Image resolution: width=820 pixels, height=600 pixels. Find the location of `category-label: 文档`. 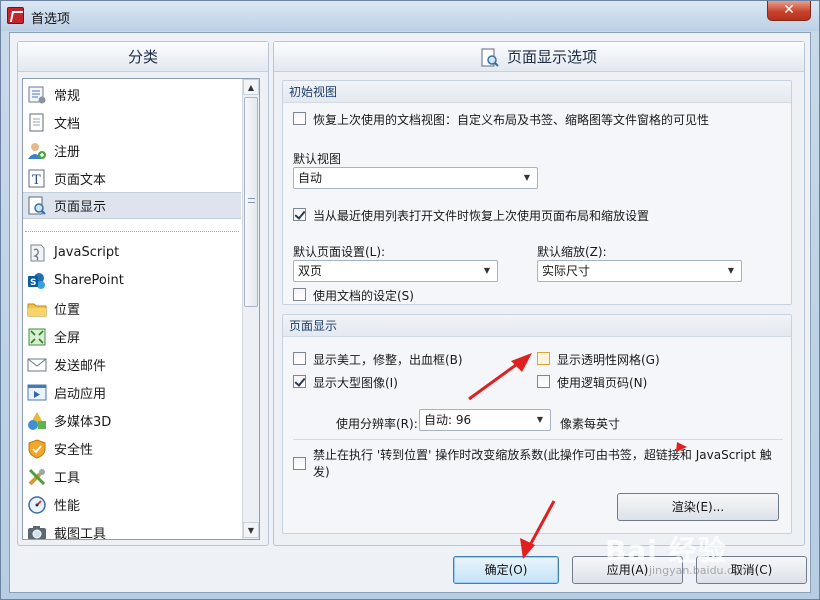

category-label: 文档 is located at coordinates (67, 124).